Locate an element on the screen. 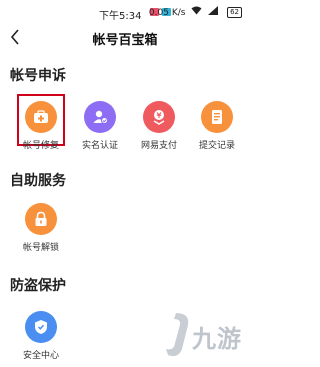  tile-real-name-verification: 实名认证 is located at coordinates (100, 126).